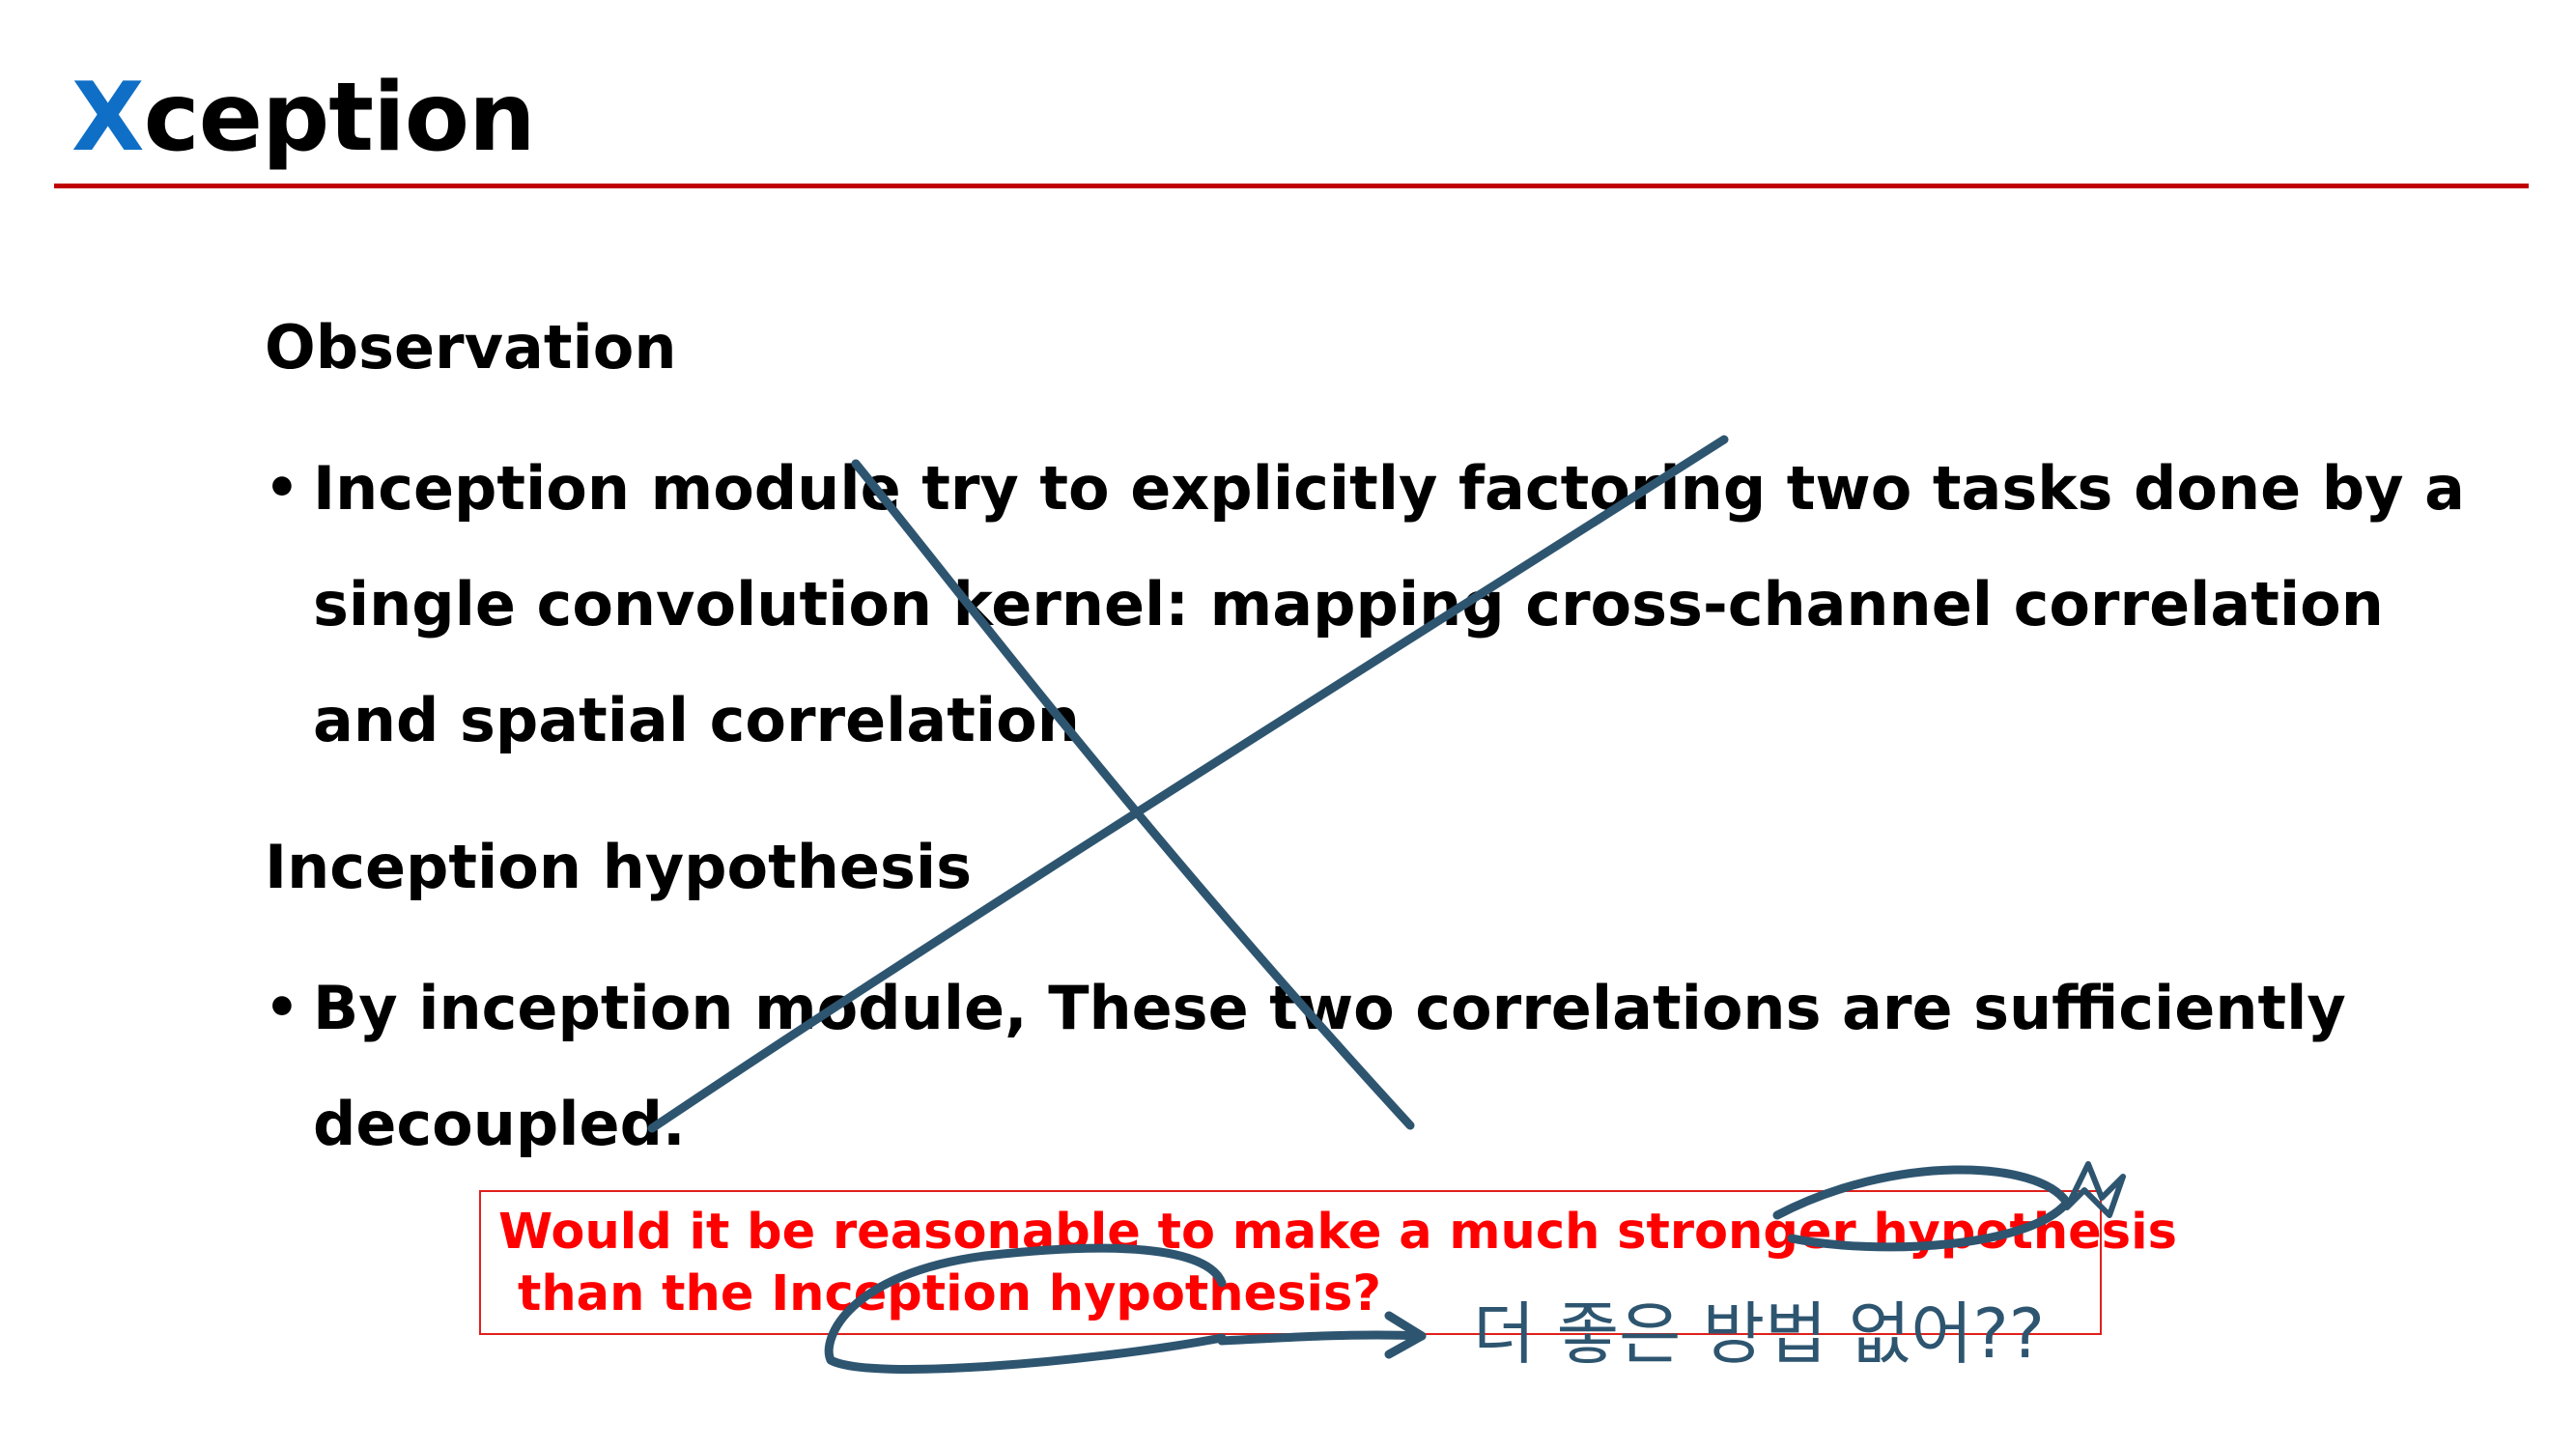  Describe the element at coordinates (499, 1124) in the screenshot. I see `hypothesis-bullet-line-2: decoupled.` at that location.